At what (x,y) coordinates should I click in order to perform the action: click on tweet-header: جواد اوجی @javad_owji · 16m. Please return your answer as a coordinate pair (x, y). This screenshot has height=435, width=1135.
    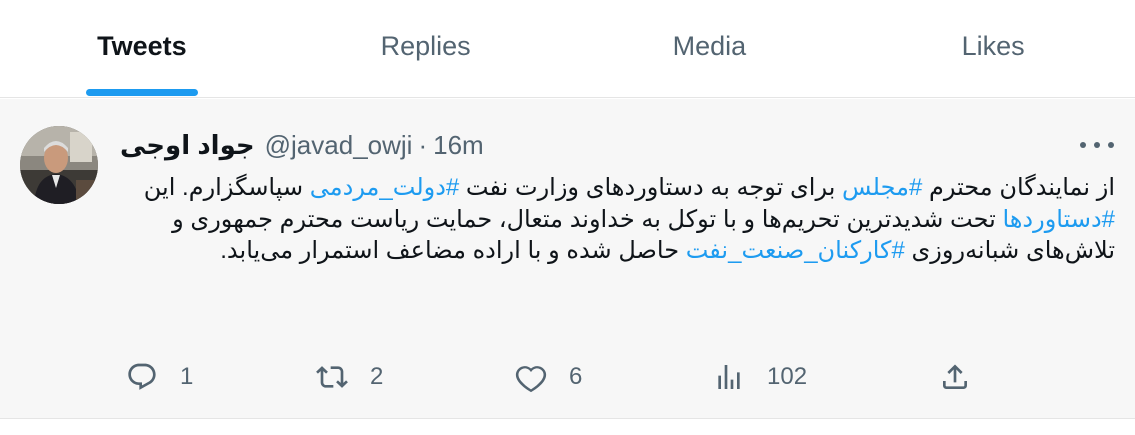
    Looking at the image, I should click on (587, 145).